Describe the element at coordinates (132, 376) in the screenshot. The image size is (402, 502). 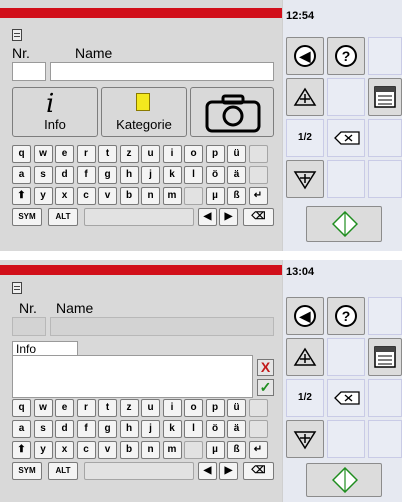
I see `info-textarea` at that location.